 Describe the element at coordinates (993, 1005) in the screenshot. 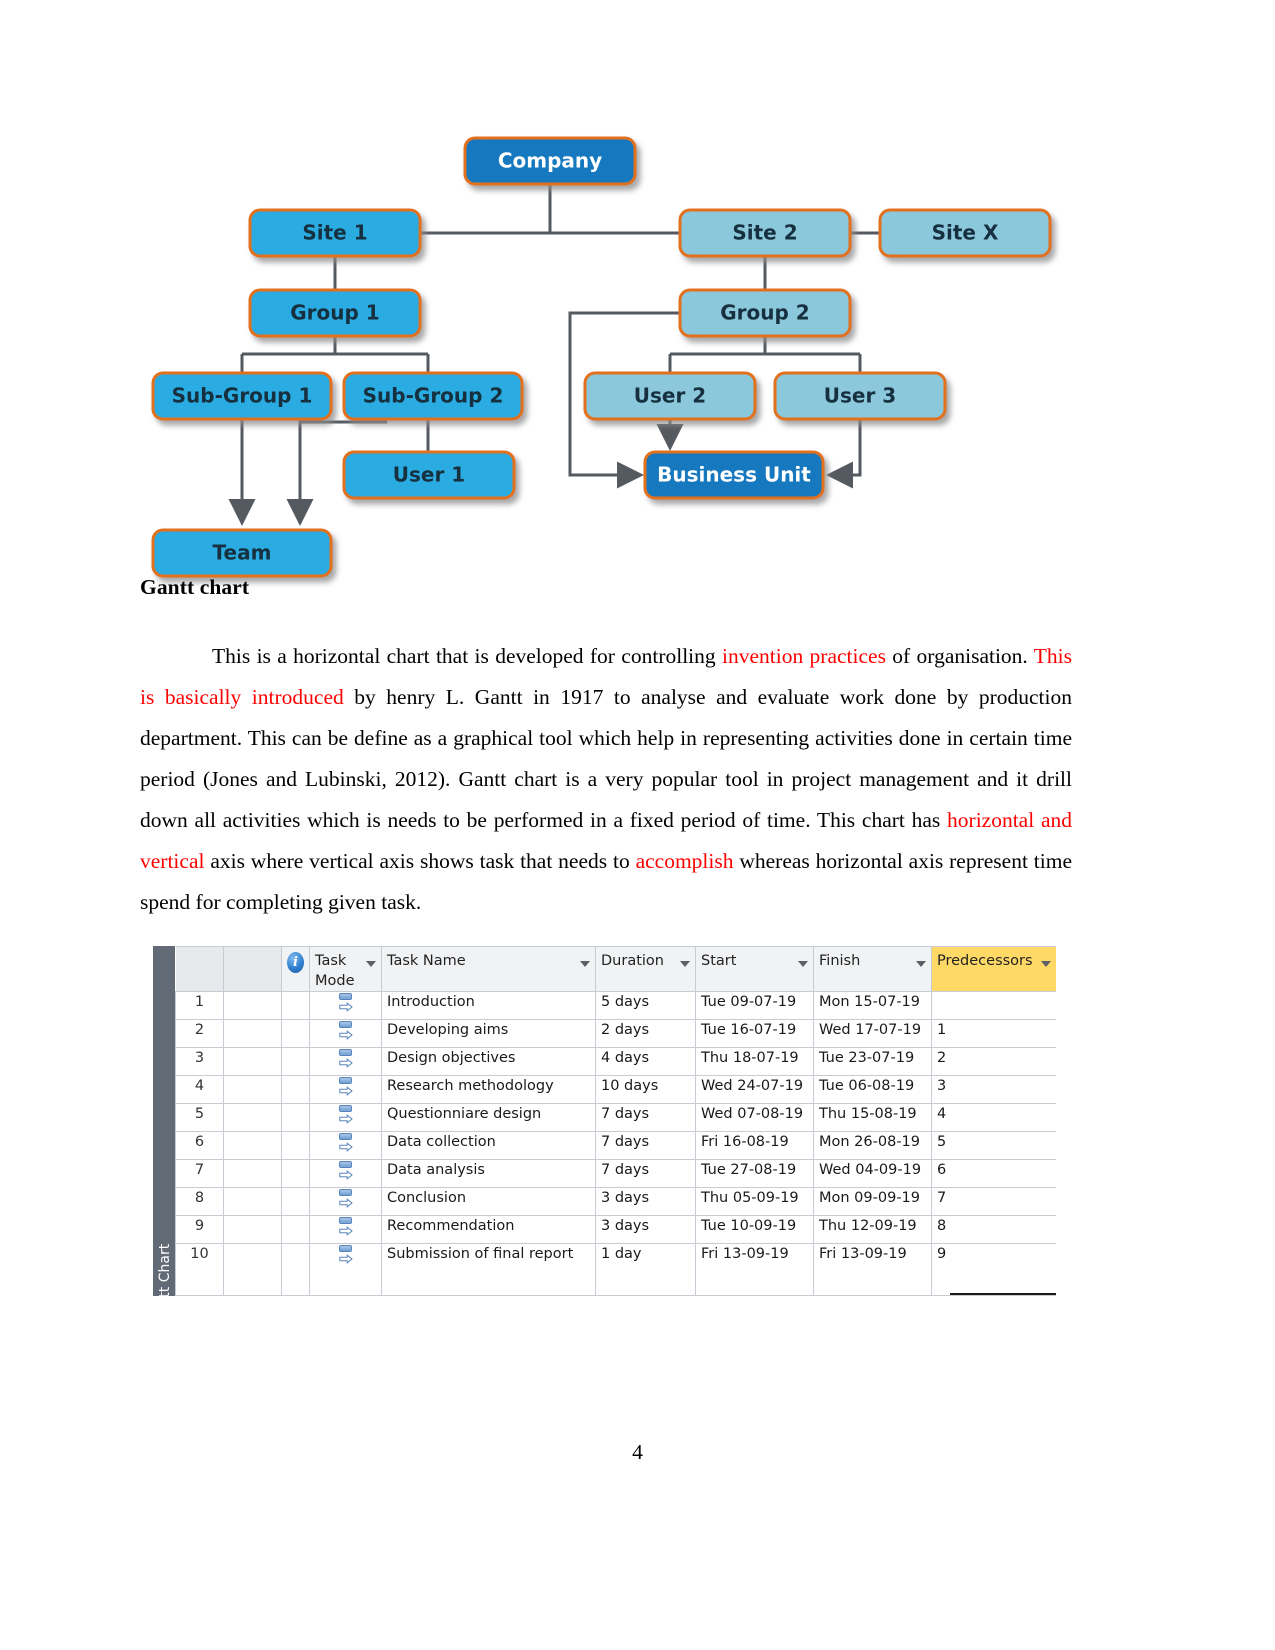

I see `predecessors-cell` at that location.